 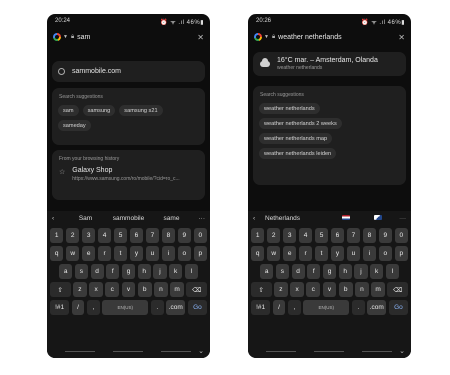 I want to click on more-icon: ···, so click(x=199, y=218).